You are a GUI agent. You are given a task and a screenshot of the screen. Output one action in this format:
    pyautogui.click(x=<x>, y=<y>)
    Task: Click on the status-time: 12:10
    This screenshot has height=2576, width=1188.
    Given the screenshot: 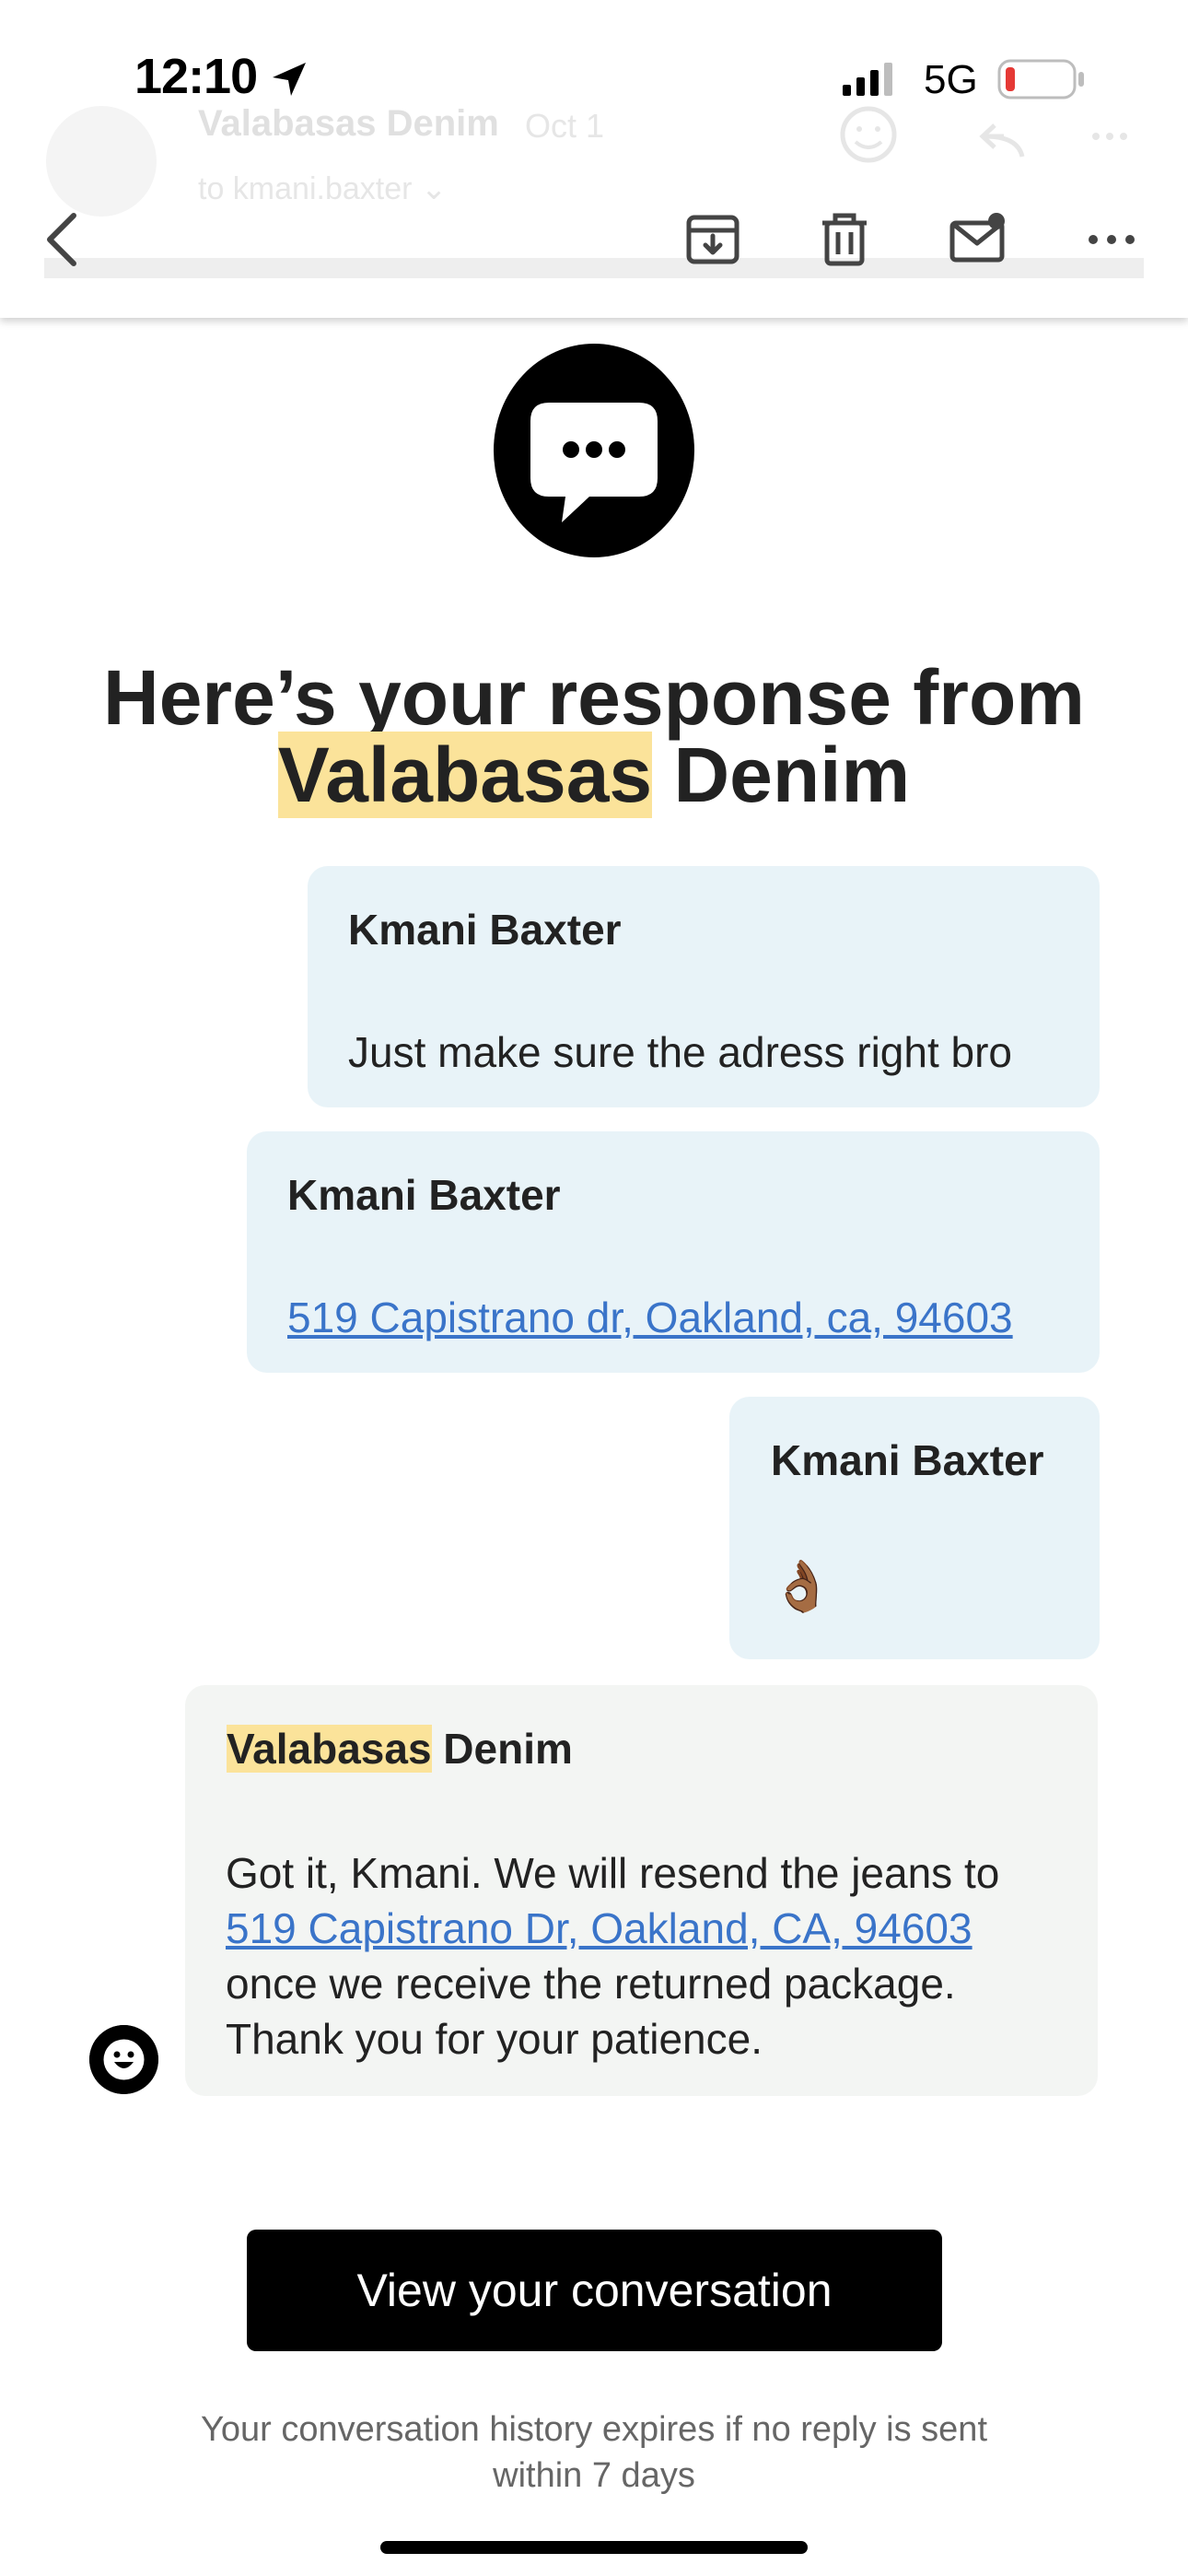 What is the action you would take?
    pyautogui.click(x=196, y=76)
    